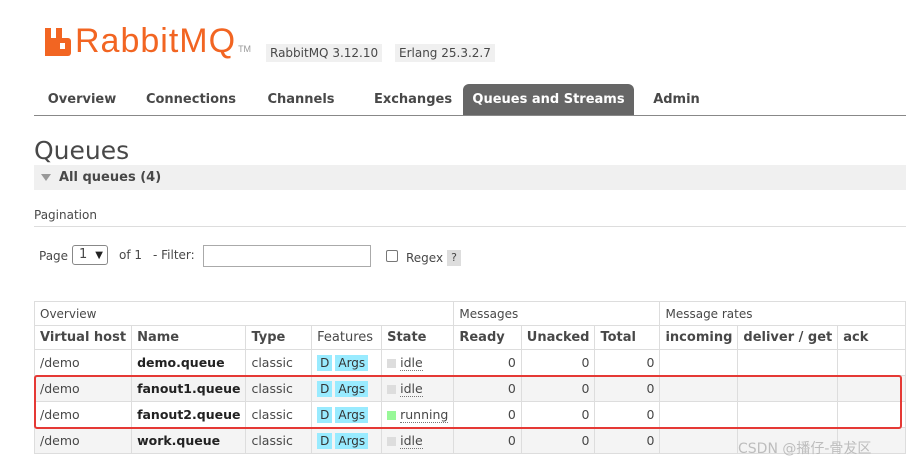  What do you see at coordinates (347, 337) in the screenshot?
I see `col-features: Features` at bounding box center [347, 337].